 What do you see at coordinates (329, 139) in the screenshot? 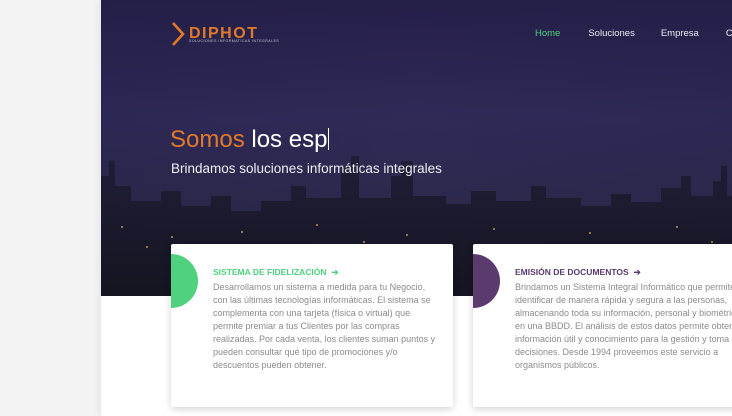
I see `typing-cursor` at bounding box center [329, 139].